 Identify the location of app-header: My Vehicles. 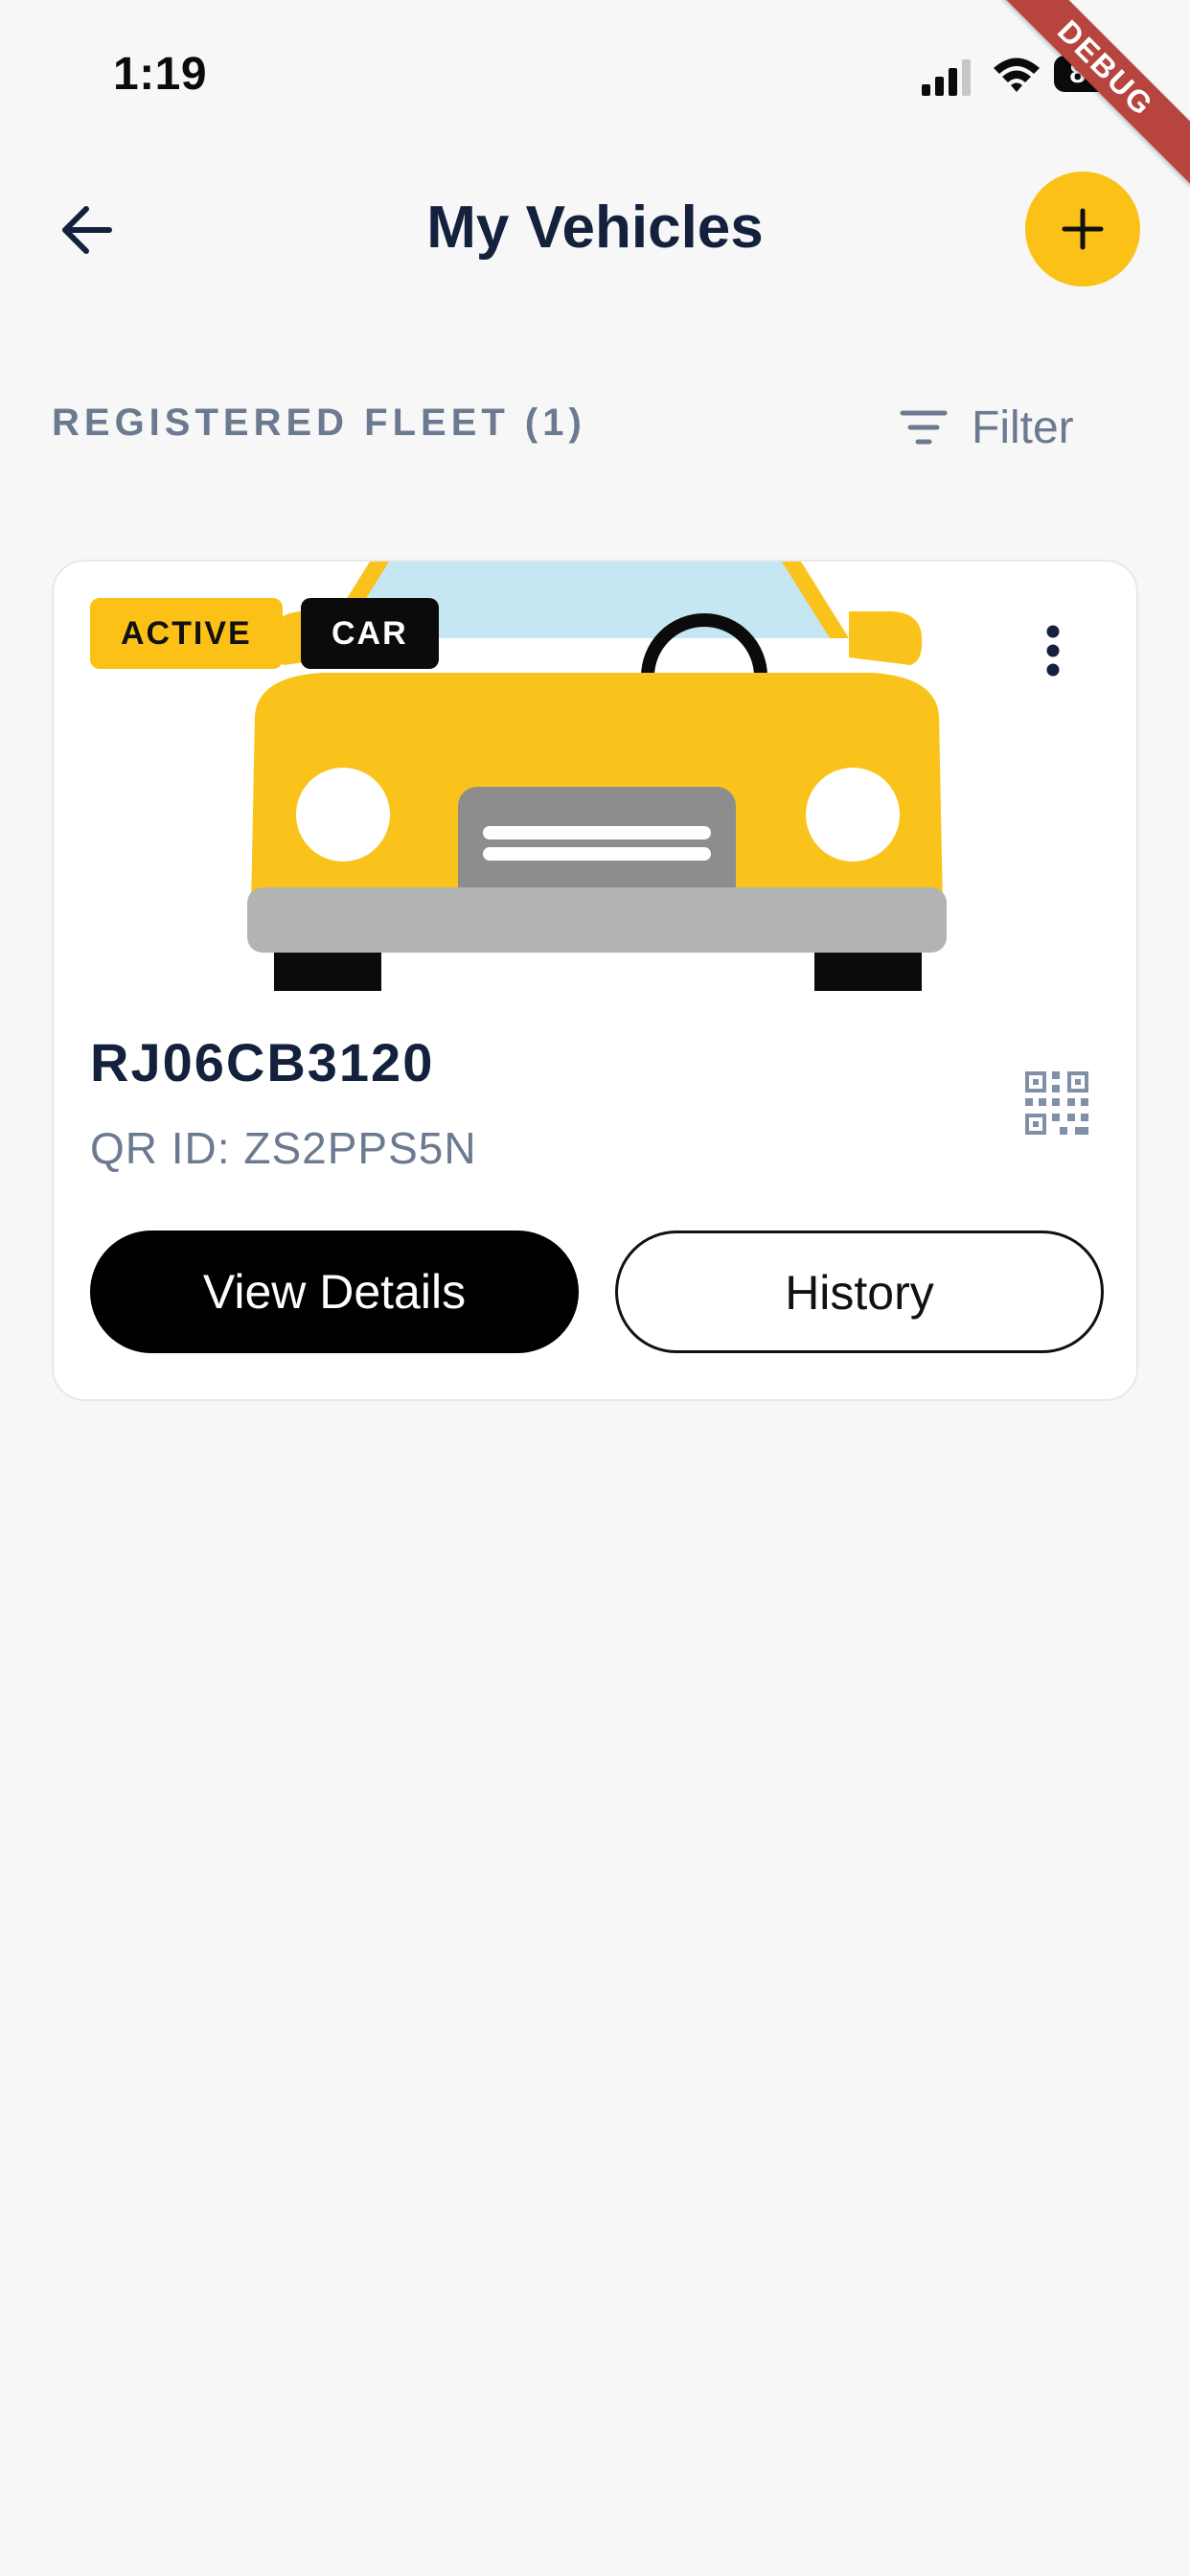
(595, 230).